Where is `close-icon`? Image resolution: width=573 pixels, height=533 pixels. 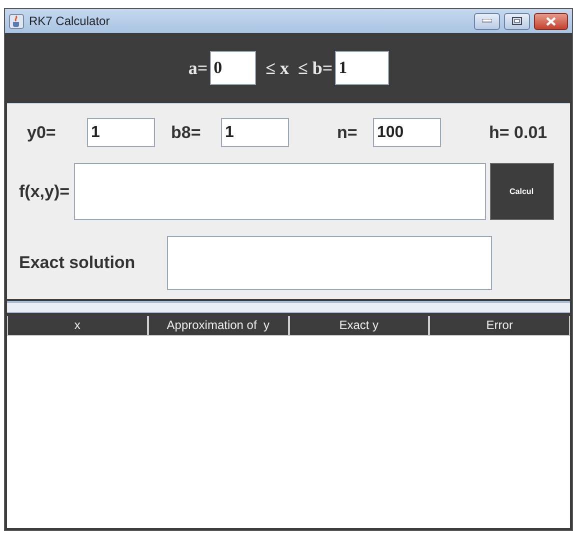
close-icon is located at coordinates (551, 21).